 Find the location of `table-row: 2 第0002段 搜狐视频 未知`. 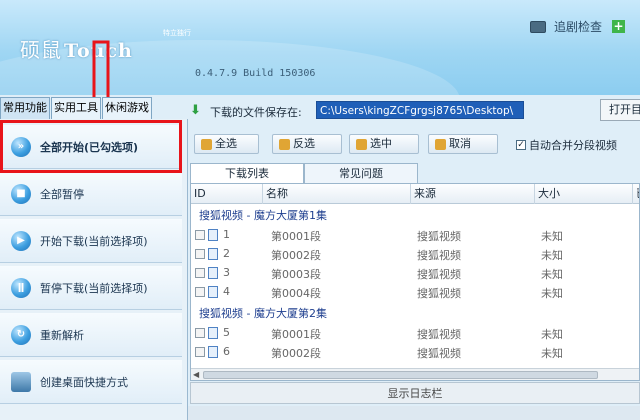

table-row: 2 第0002段 搜狐视频 未知 is located at coordinates (415, 254).